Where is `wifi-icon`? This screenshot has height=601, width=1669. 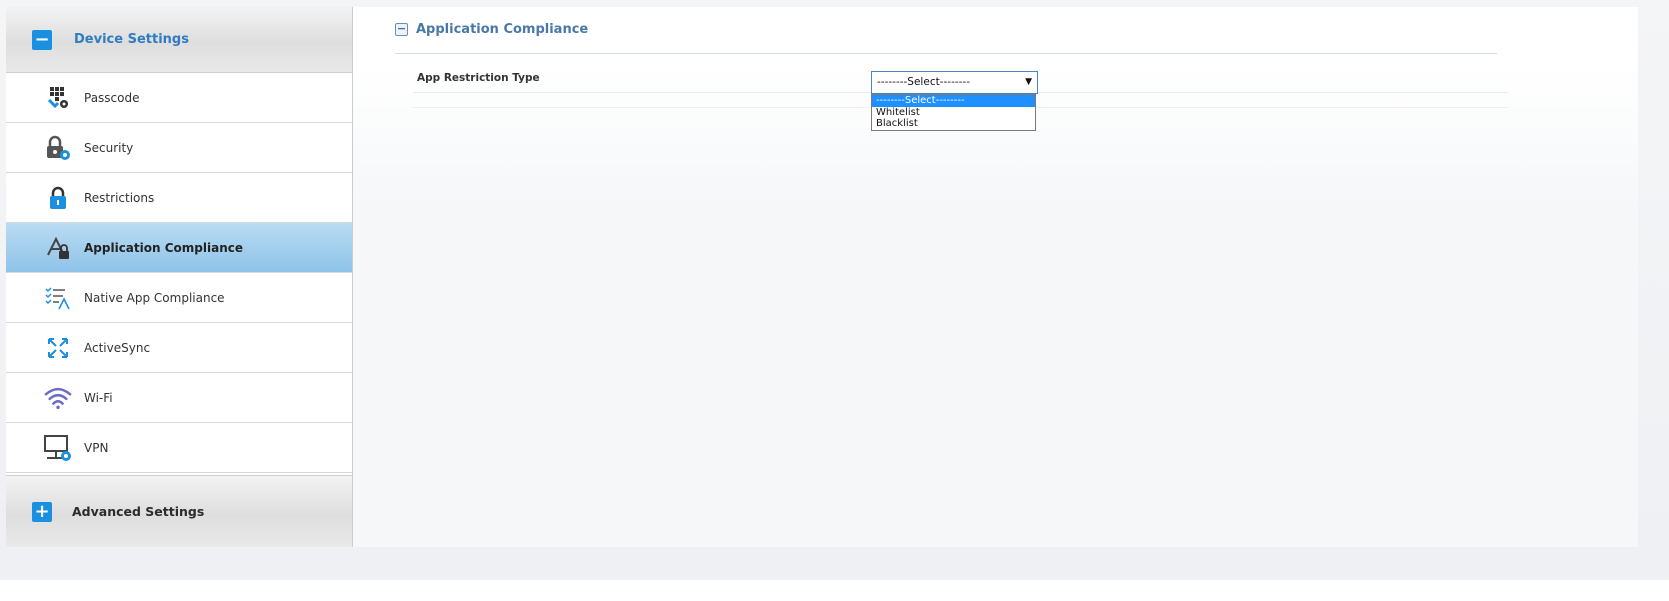
wifi-icon is located at coordinates (58, 398).